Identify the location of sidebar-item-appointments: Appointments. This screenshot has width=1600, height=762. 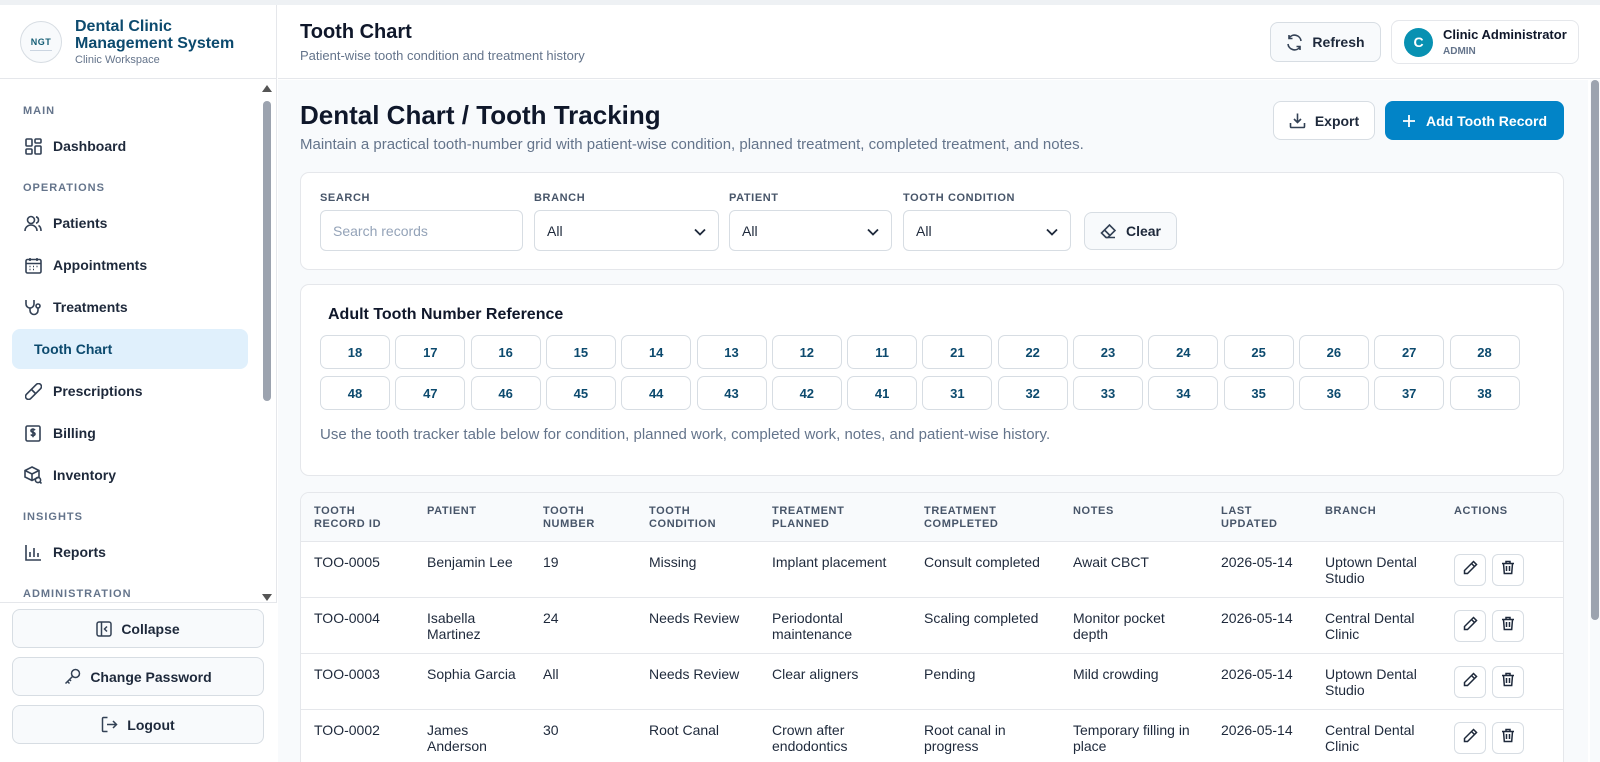
(130, 265).